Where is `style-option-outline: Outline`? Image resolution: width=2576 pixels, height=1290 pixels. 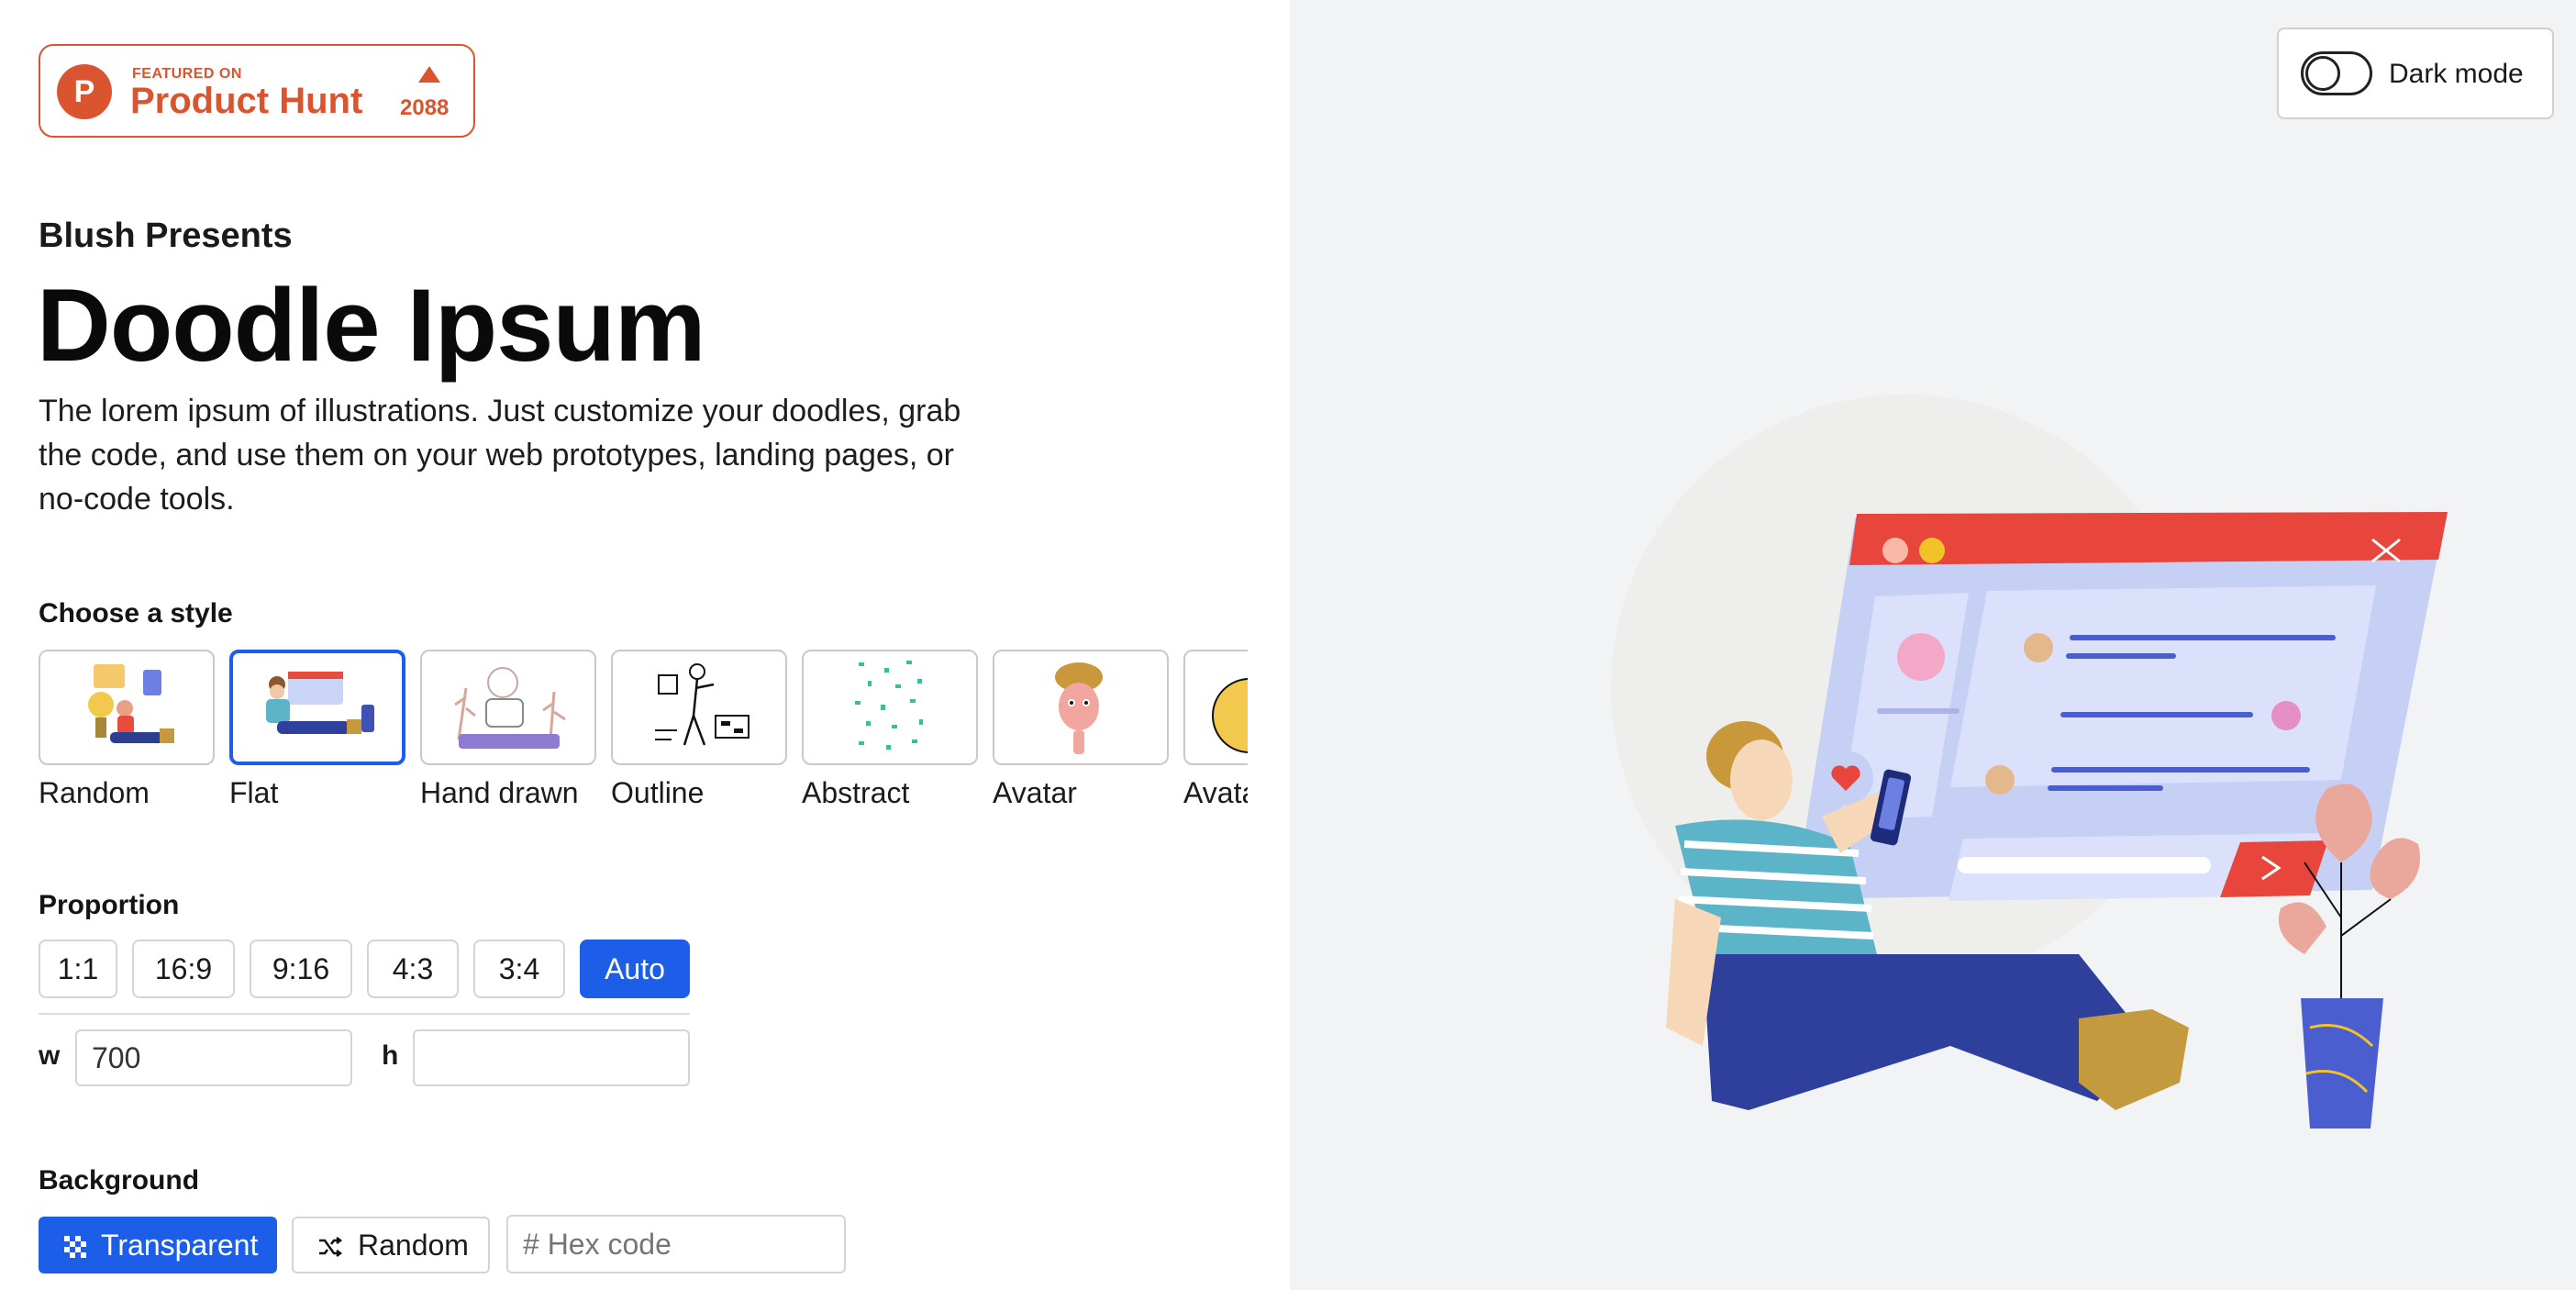
style-option-outline: Outline is located at coordinates (699, 730).